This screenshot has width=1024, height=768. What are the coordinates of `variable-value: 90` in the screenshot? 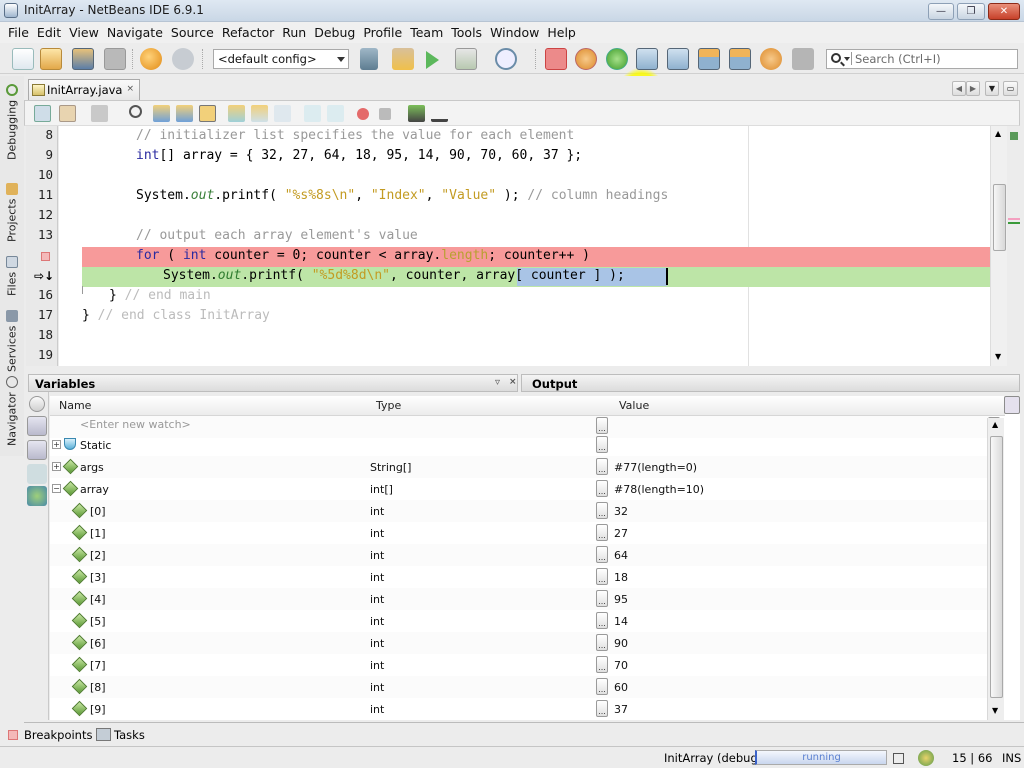 It's located at (621, 643).